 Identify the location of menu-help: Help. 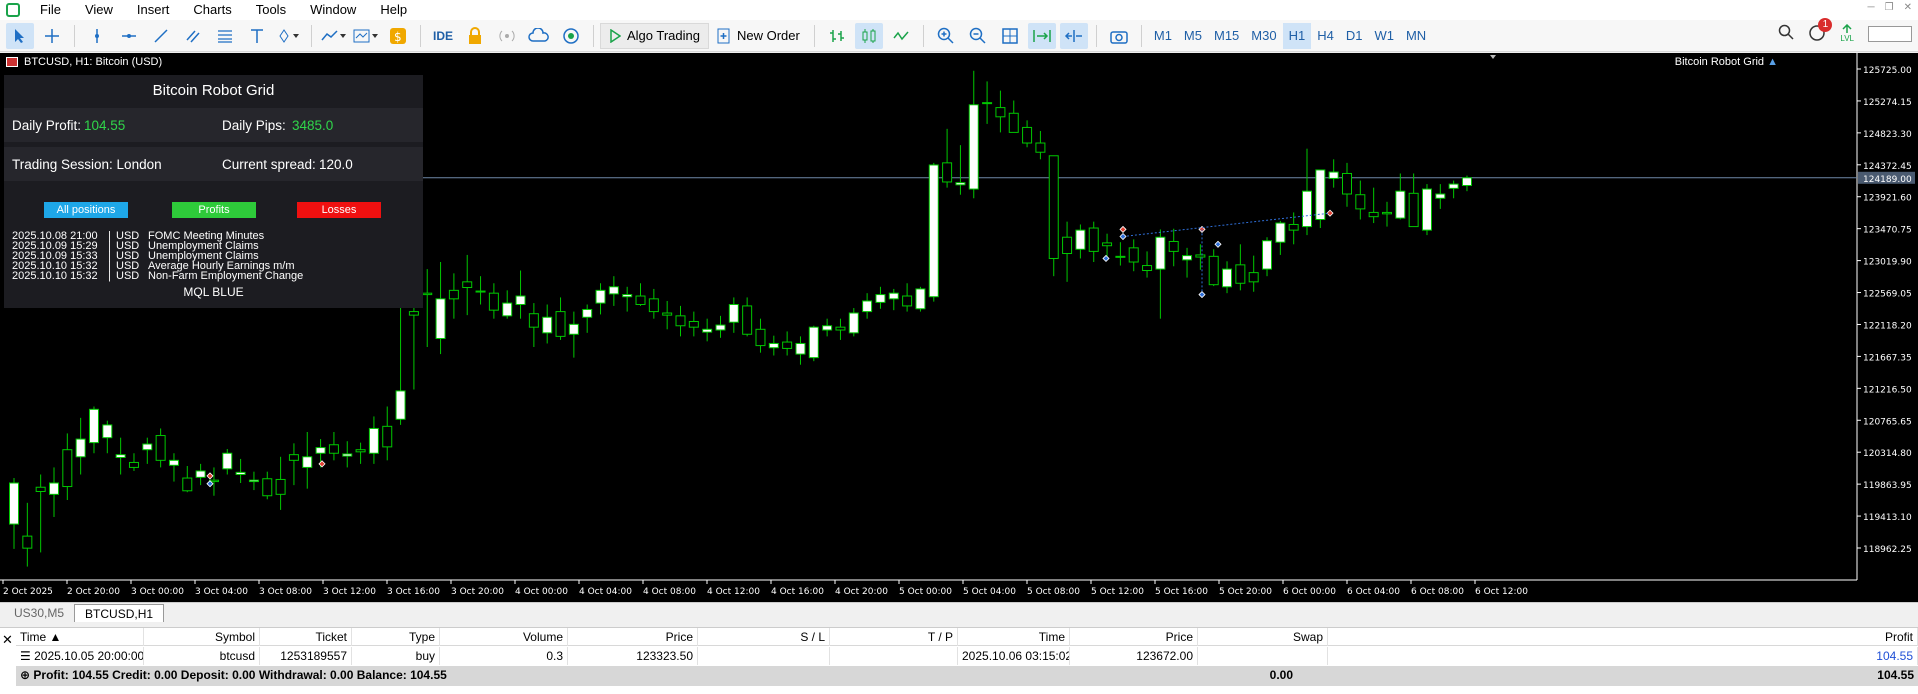
(393, 10).